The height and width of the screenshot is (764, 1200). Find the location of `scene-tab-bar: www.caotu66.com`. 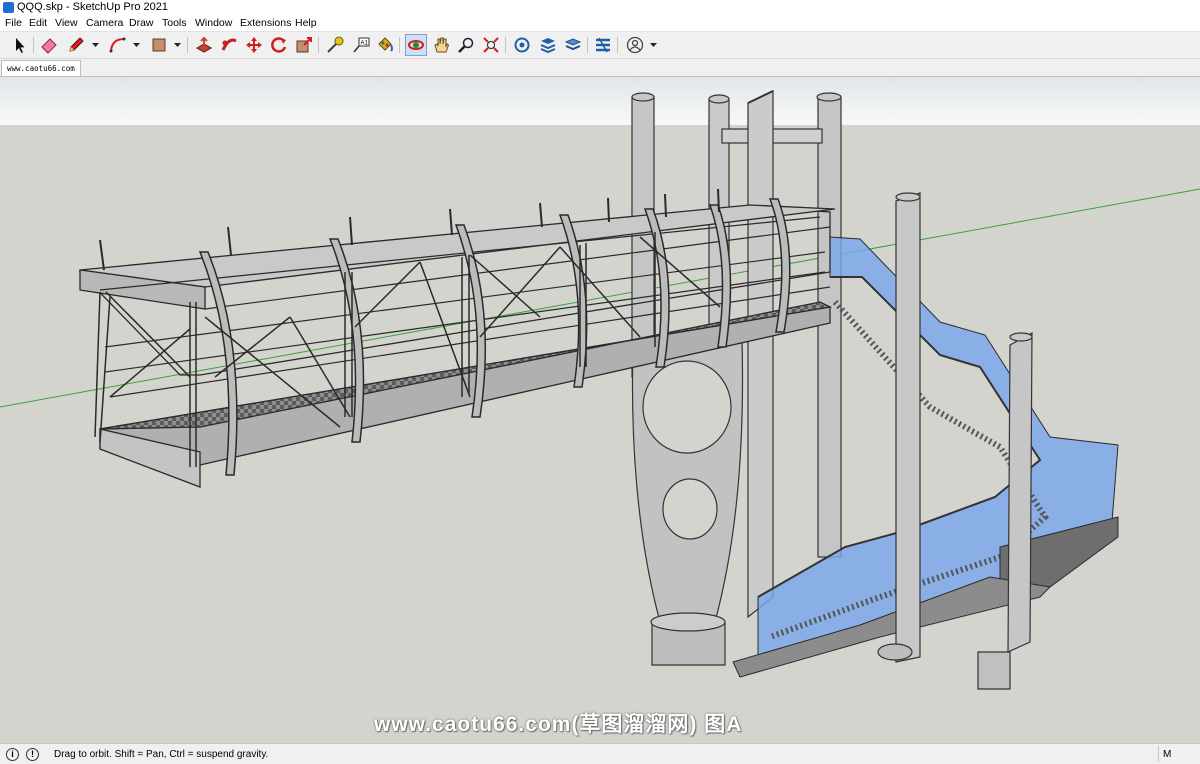

scene-tab-bar: www.caotu66.com is located at coordinates (600, 68).